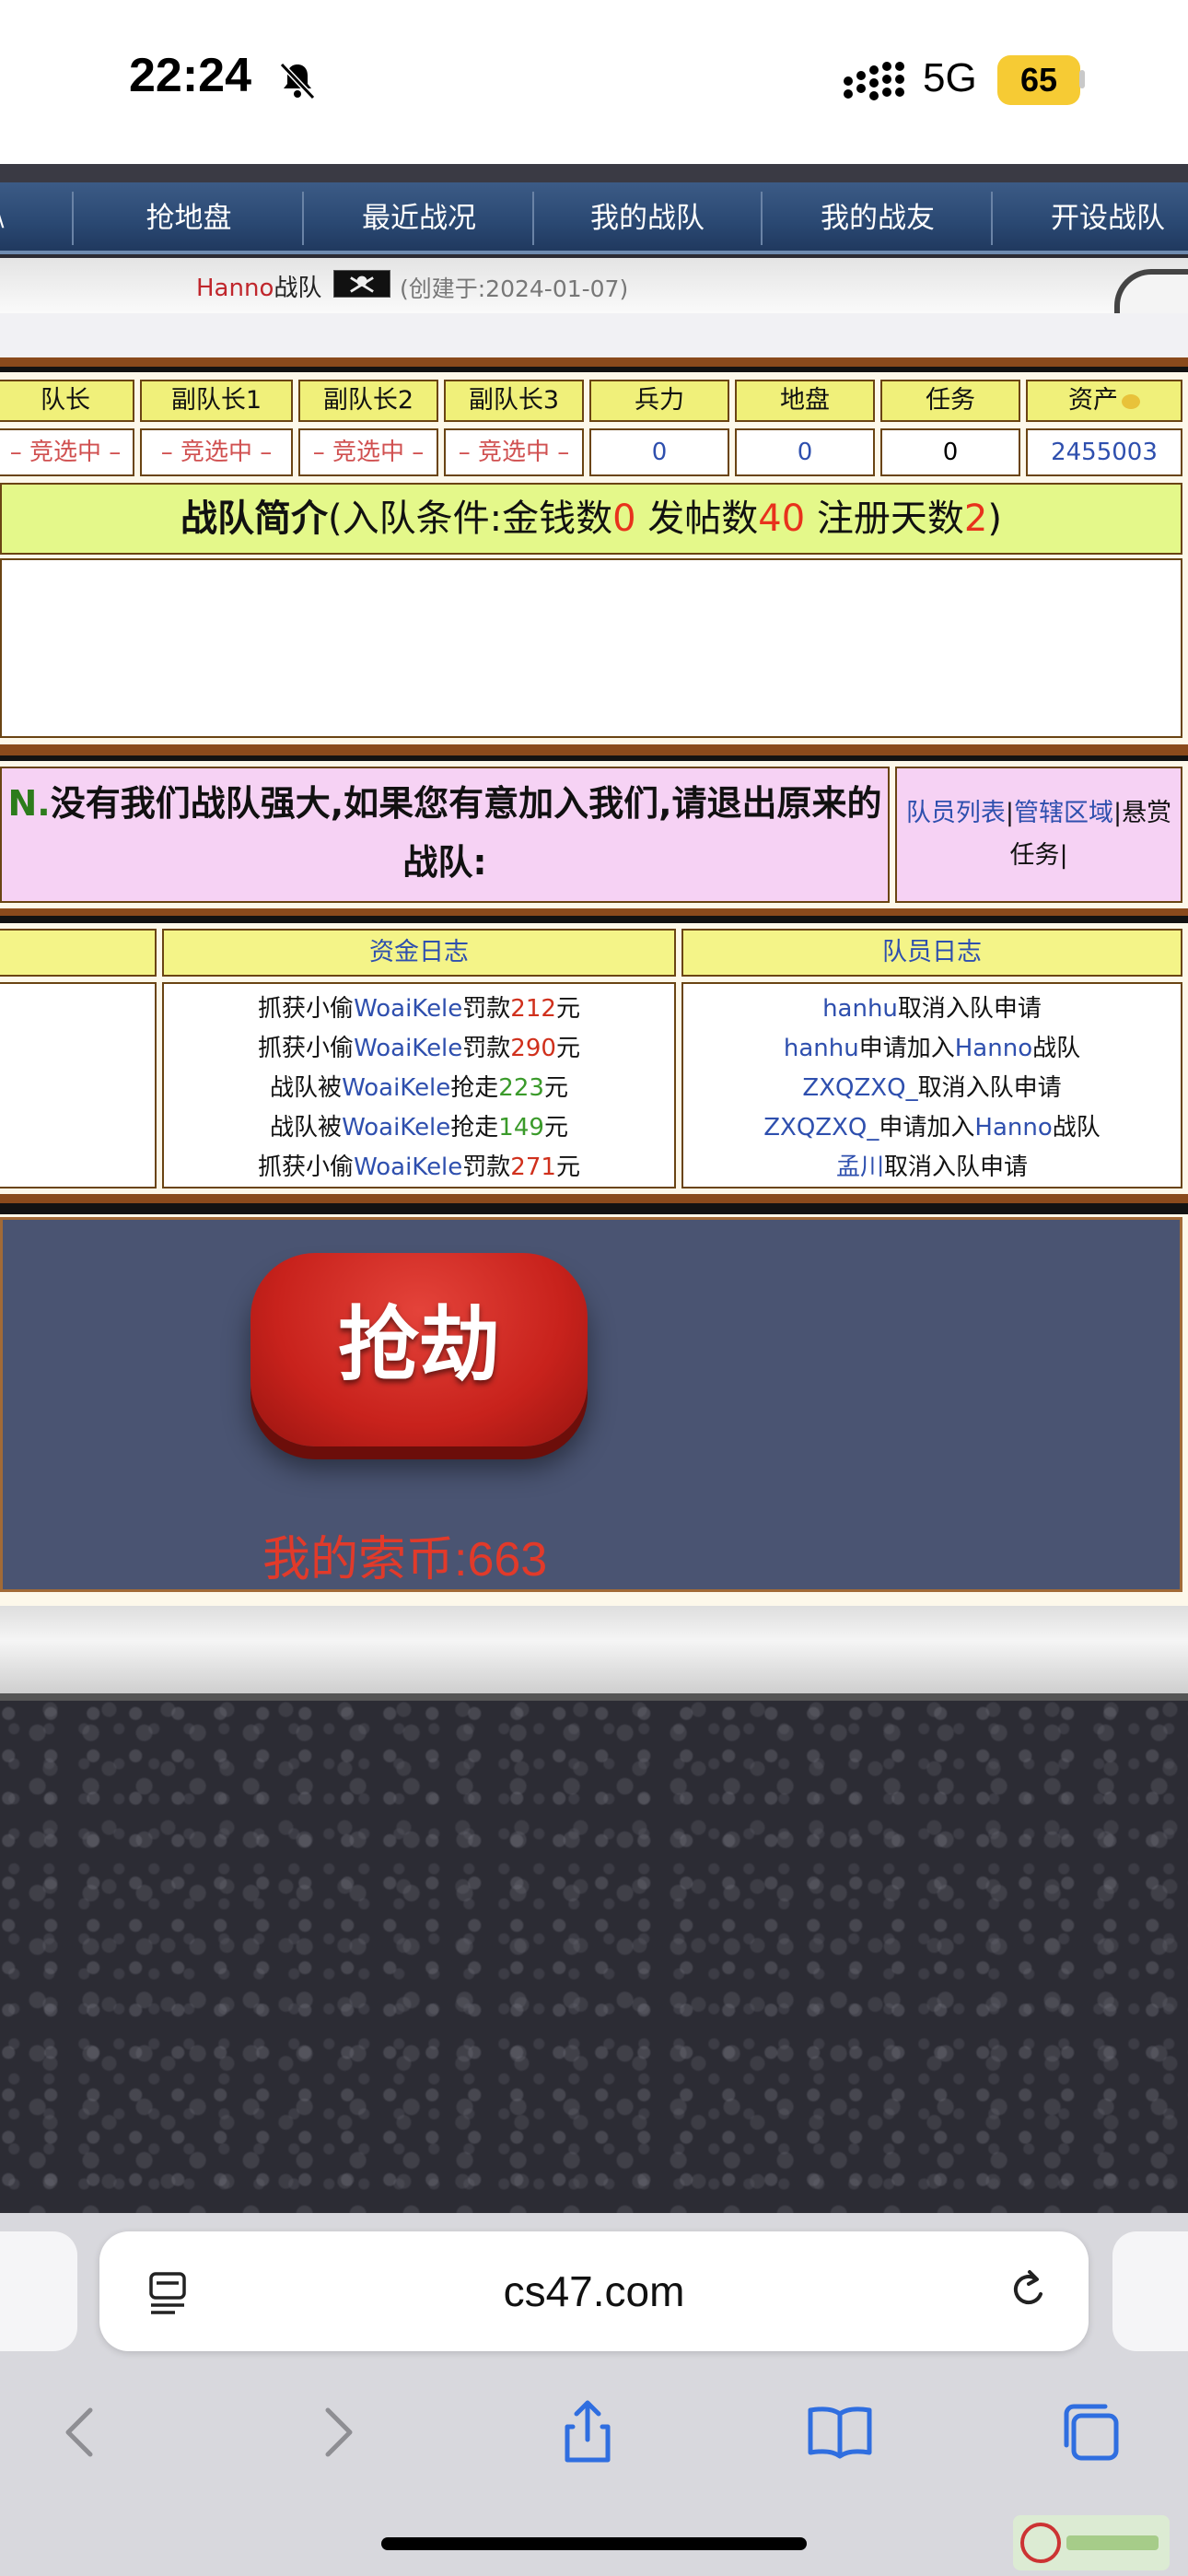 The image size is (1188, 2576). Describe the element at coordinates (805, 401) in the screenshot. I see `stats-header-territory: 地盘` at that location.